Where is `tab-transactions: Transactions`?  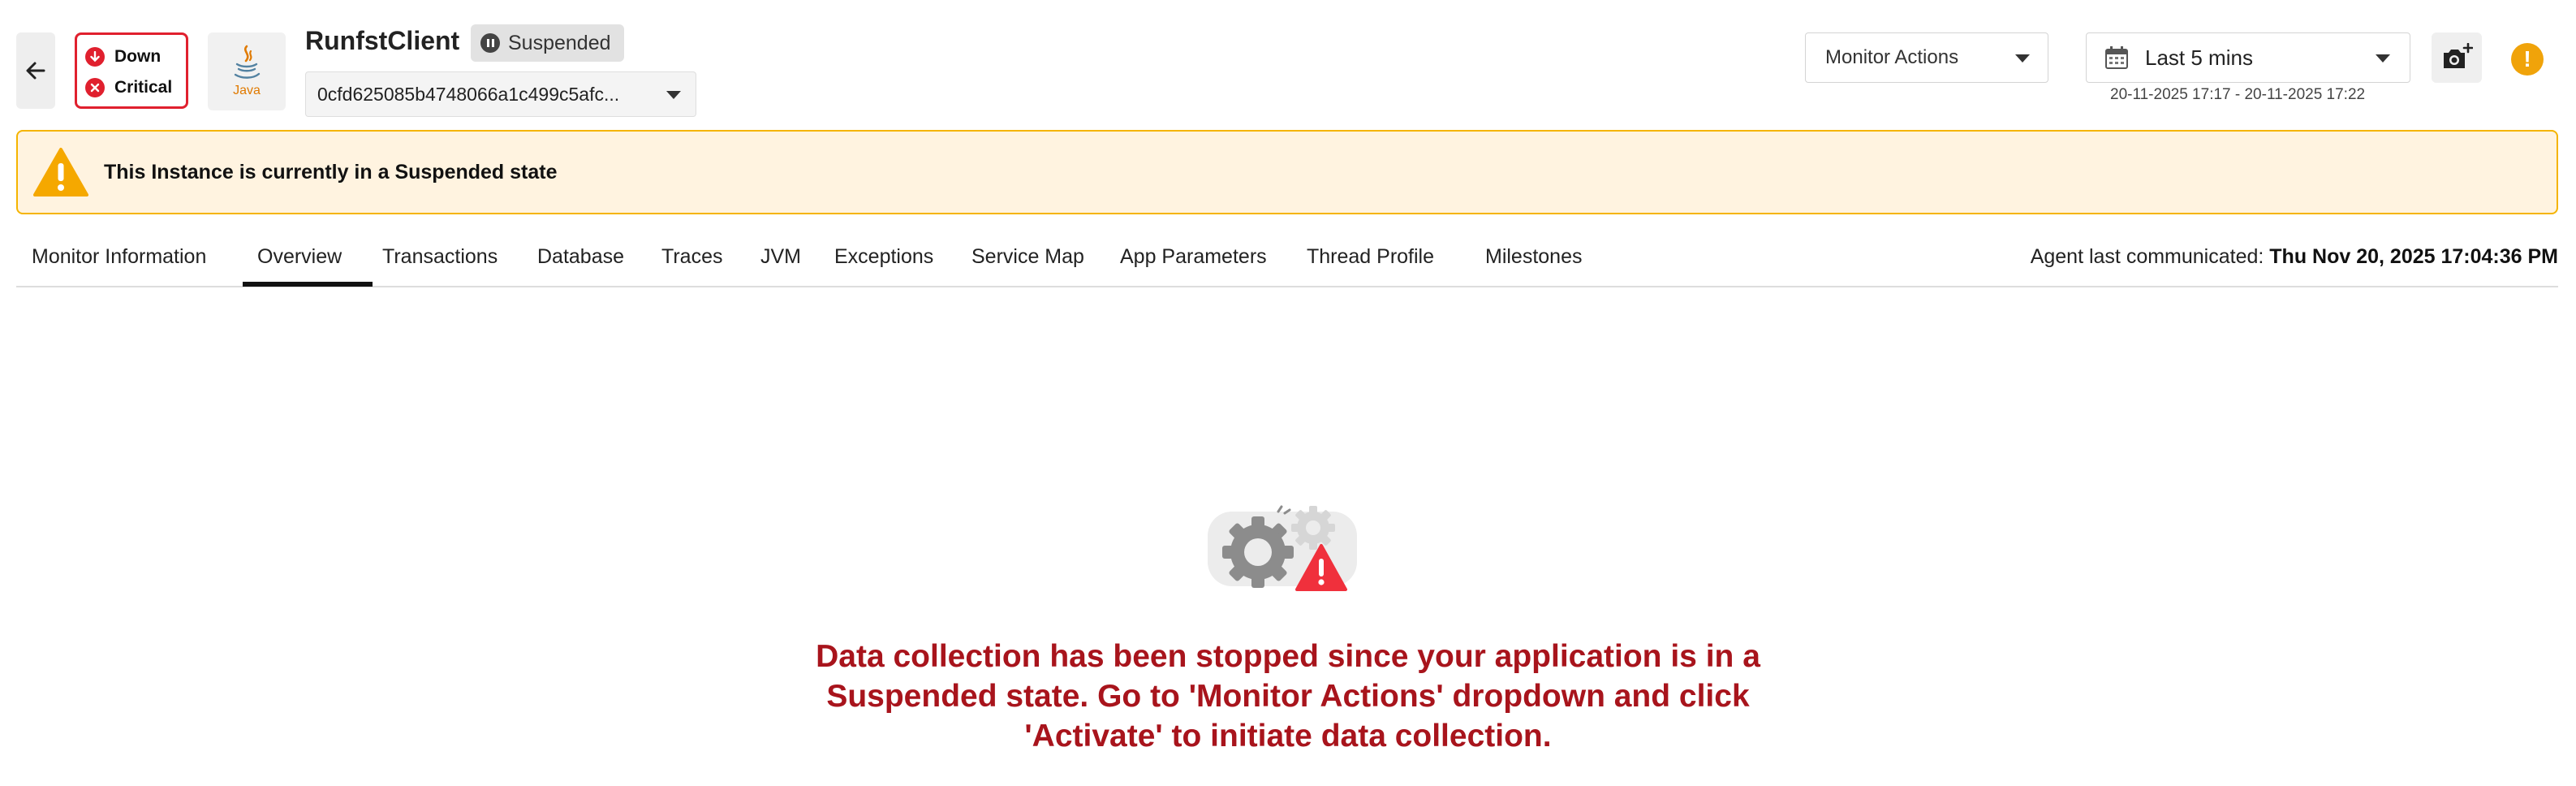 tab-transactions: Transactions is located at coordinates (440, 257).